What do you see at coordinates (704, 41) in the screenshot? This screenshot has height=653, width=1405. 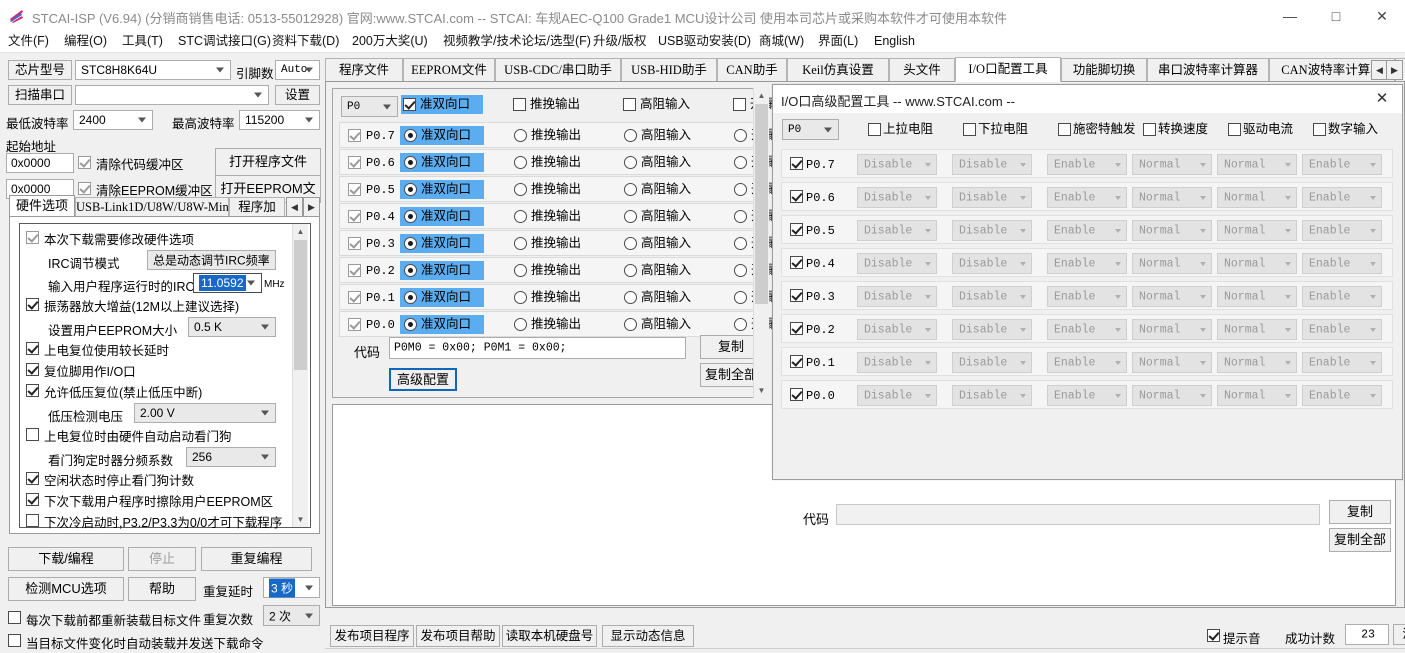 I see `menu-item-8: USB驱动安装(D)` at bounding box center [704, 41].